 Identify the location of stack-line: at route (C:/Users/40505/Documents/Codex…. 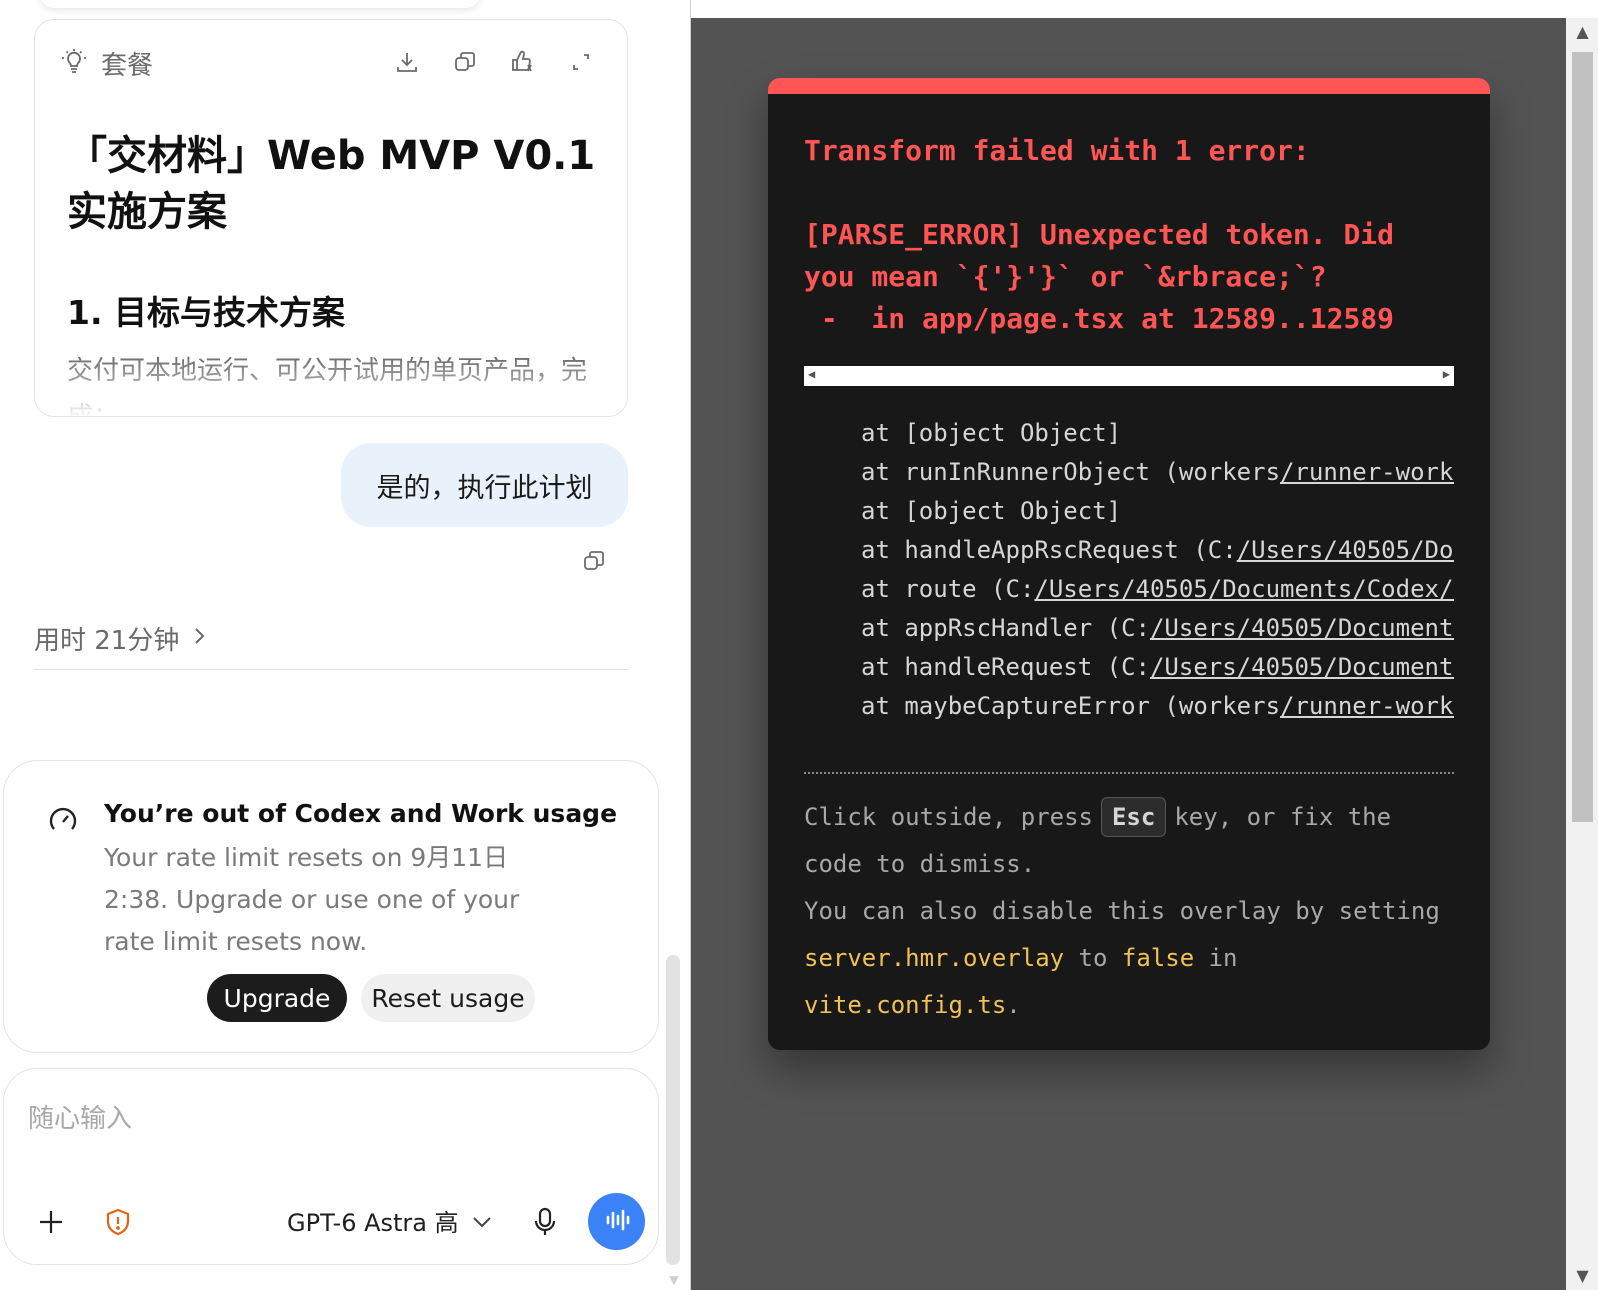
(1129, 589).